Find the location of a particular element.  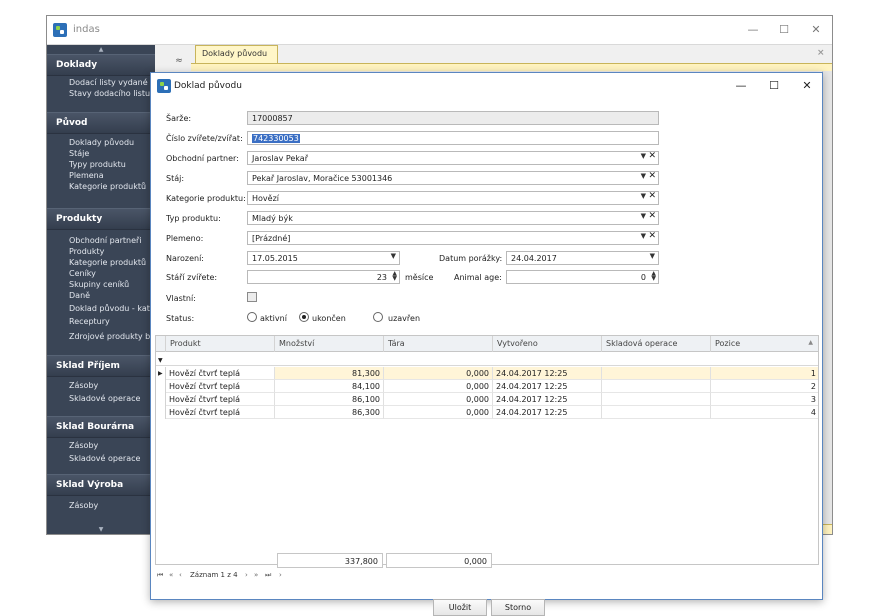

sidebar-scroll-up-icon: ▲ is located at coordinates (101, 49).